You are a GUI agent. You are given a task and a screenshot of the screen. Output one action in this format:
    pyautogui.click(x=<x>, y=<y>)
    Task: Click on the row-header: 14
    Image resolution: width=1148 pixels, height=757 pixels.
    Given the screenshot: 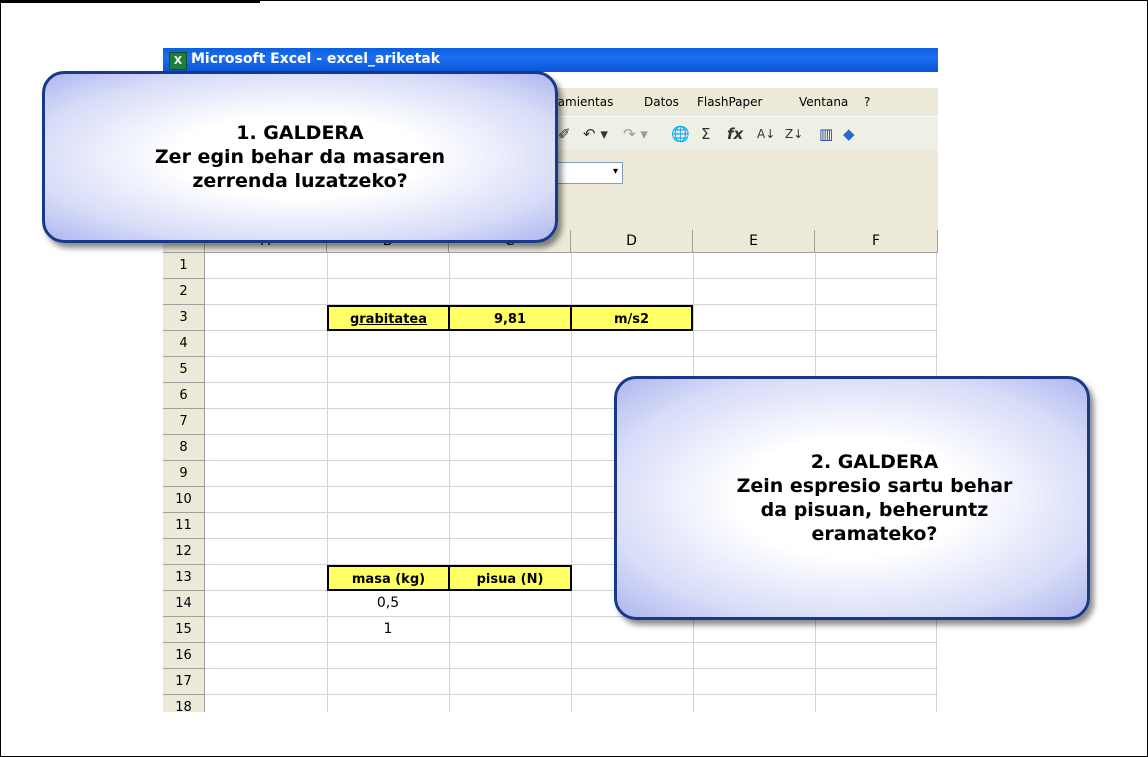 What is the action you would take?
    pyautogui.click(x=184, y=604)
    